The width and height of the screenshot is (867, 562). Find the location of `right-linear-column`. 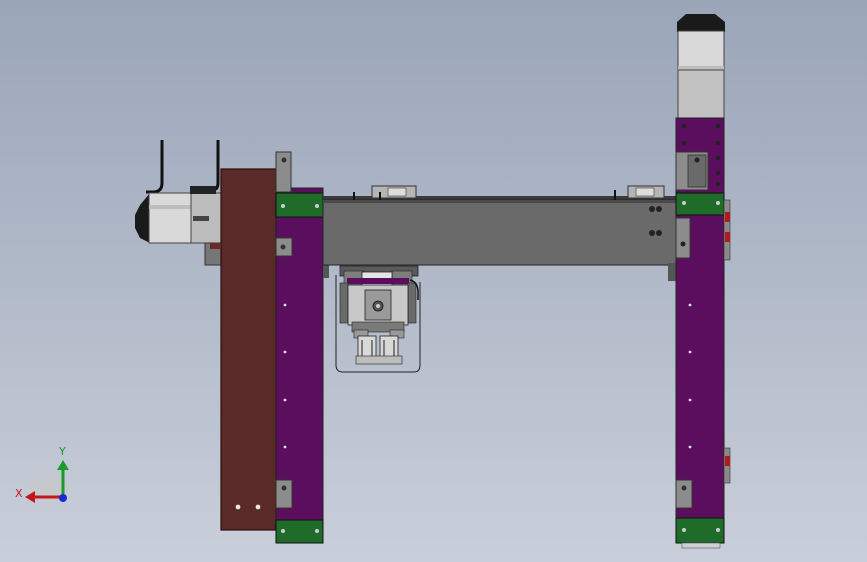

right-linear-column is located at coordinates (703, 333).